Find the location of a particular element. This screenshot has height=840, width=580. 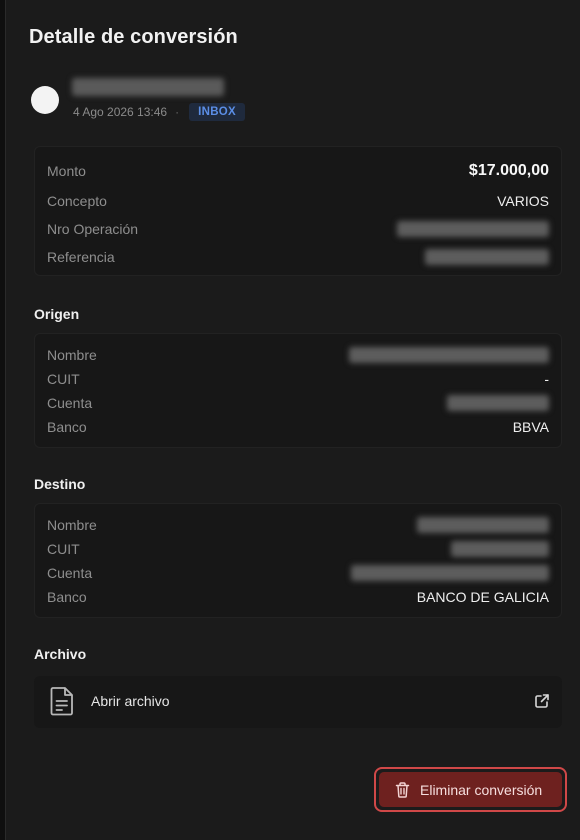

row-destino-banco: Banco BANCO DE GALICIA is located at coordinates (298, 597).